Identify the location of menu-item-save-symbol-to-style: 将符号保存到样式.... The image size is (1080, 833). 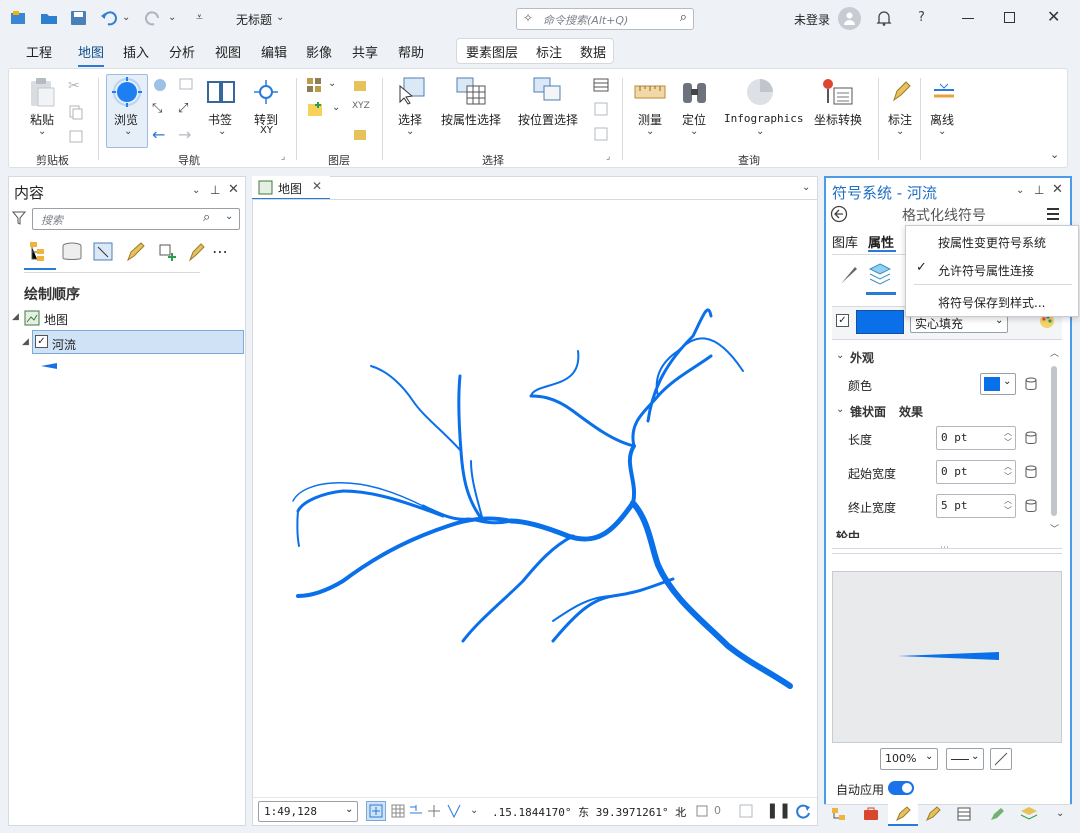
(991, 302).